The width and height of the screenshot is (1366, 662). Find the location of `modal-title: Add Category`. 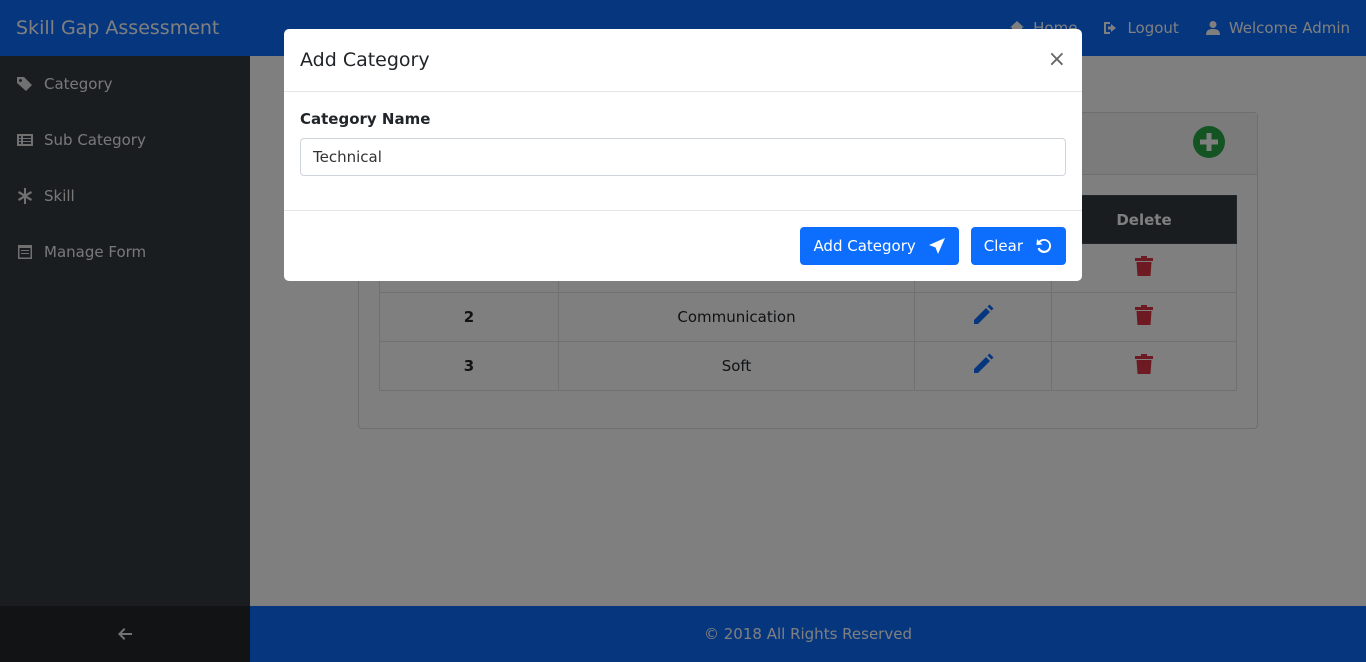

modal-title: Add Category is located at coordinates (365, 60).